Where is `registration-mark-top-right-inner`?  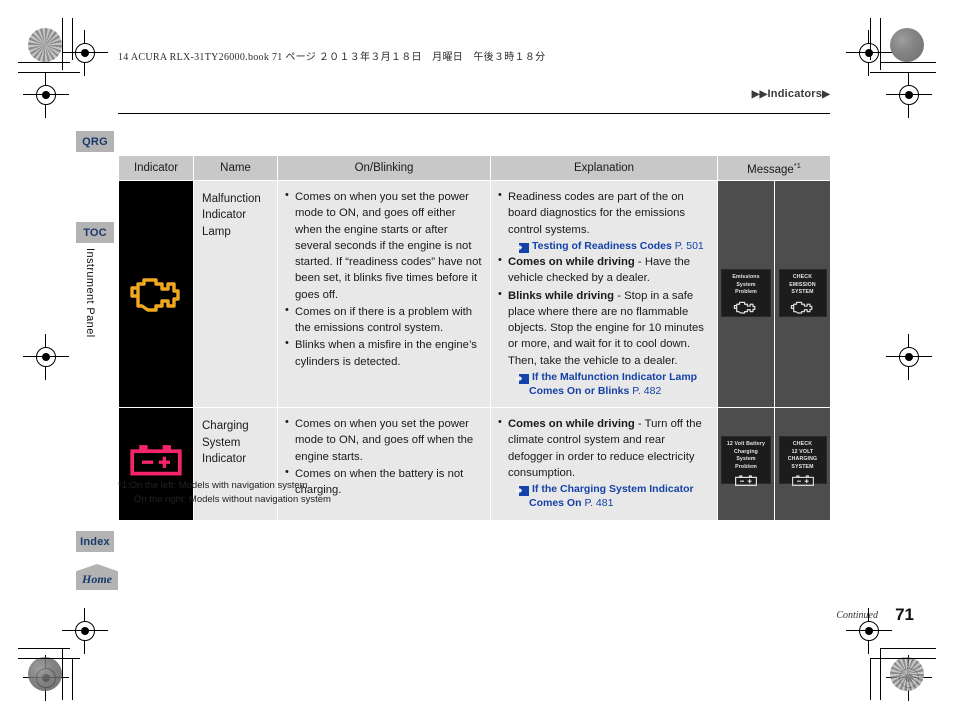 registration-mark-top-right-inner is located at coordinates (909, 95).